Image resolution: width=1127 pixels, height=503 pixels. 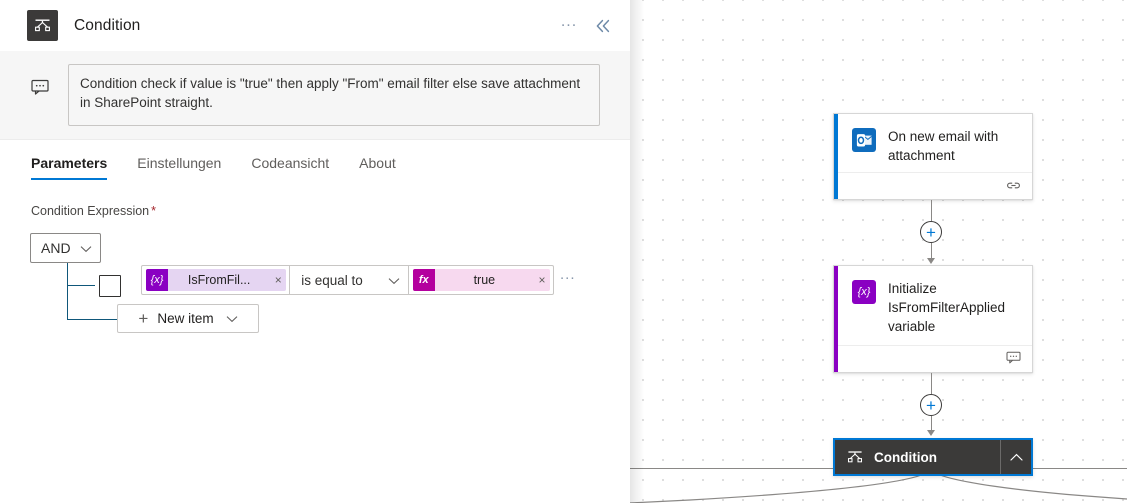 What do you see at coordinates (1015, 457) in the screenshot?
I see `collapse-node-button` at bounding box center [1015, 457].